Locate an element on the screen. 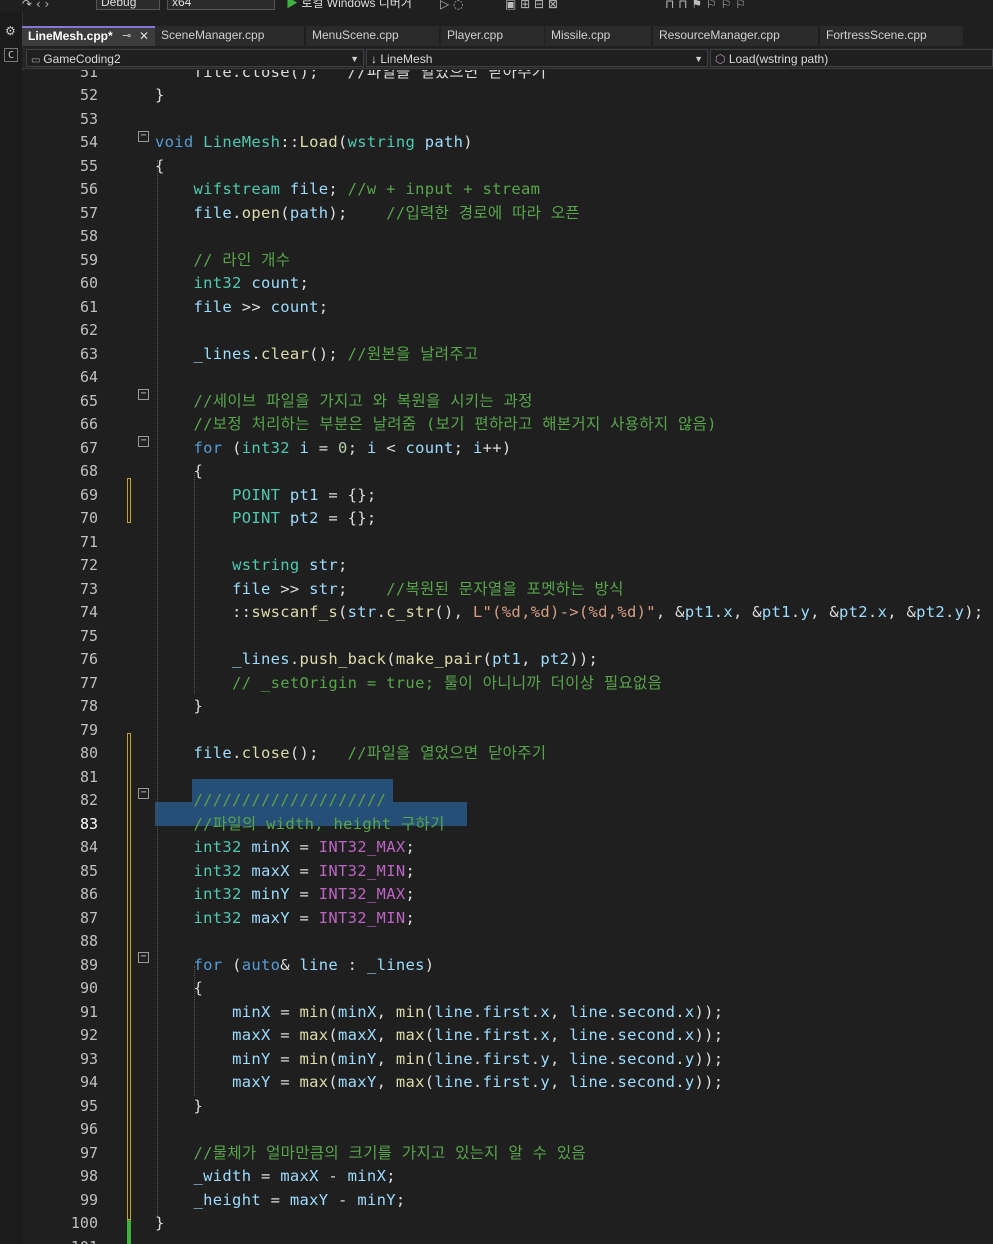 This screenshot has height=1244, width=993. code-line: int32 minX = INT32_MAX; is located at coordinates (285, 848).